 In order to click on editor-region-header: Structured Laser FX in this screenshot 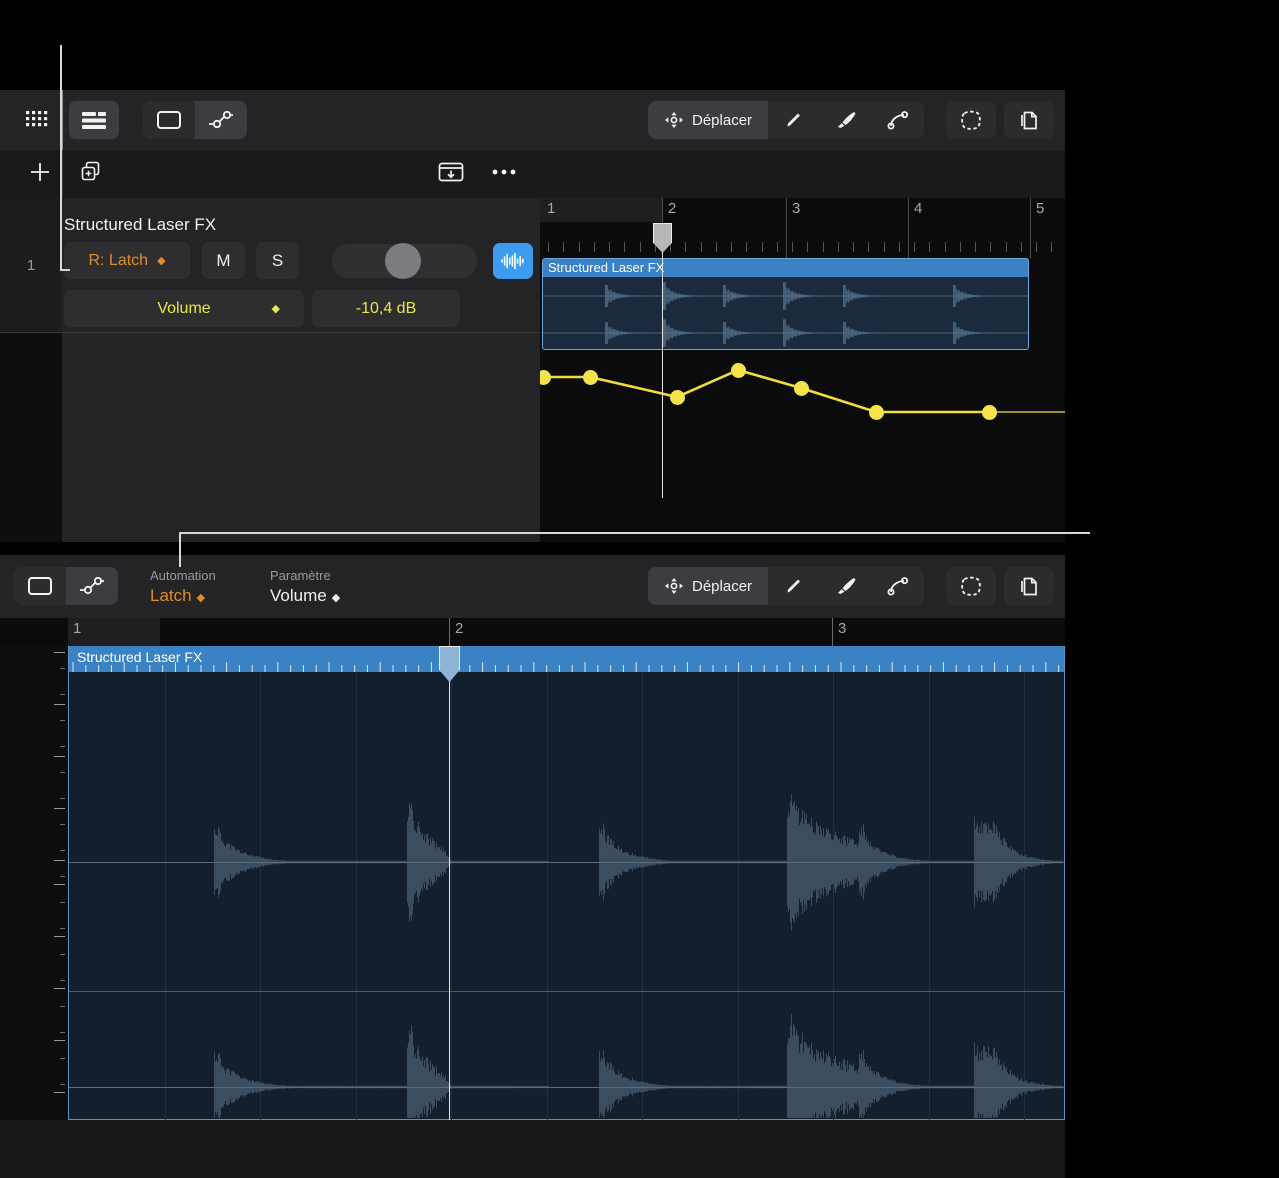, I will do `click(566, 659)`.